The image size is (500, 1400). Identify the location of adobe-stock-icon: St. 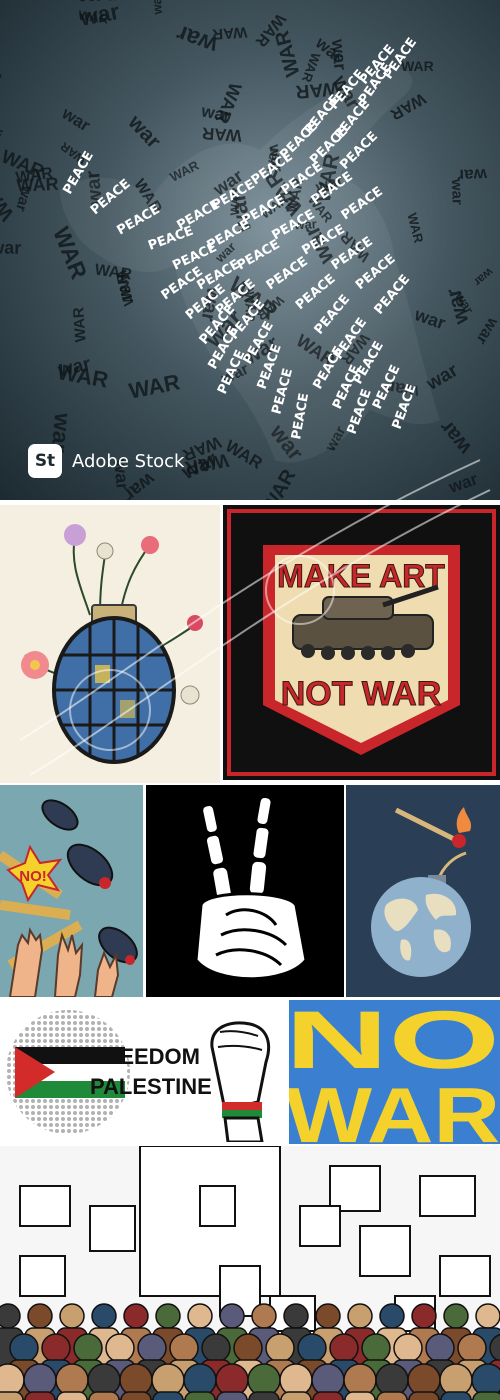
(45, 461).